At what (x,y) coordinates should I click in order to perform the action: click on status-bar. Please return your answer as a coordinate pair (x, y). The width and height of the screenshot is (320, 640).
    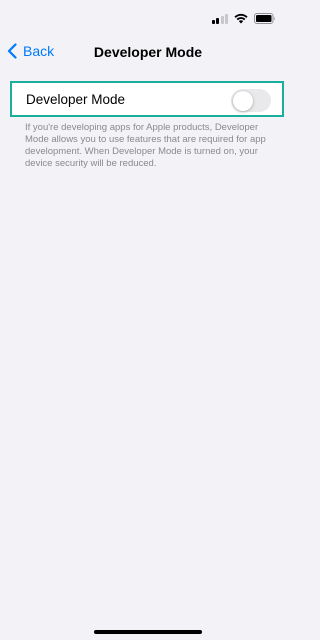
    Looking at the image, I should click on (148, 20).